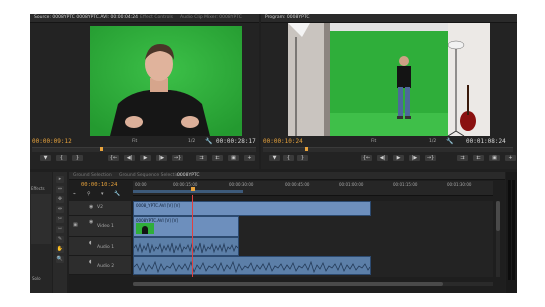 The image size is (545, 307). Describe the element at coordinates (498, 239) in the screenshot. I see `timeline-vscroll` at that location.